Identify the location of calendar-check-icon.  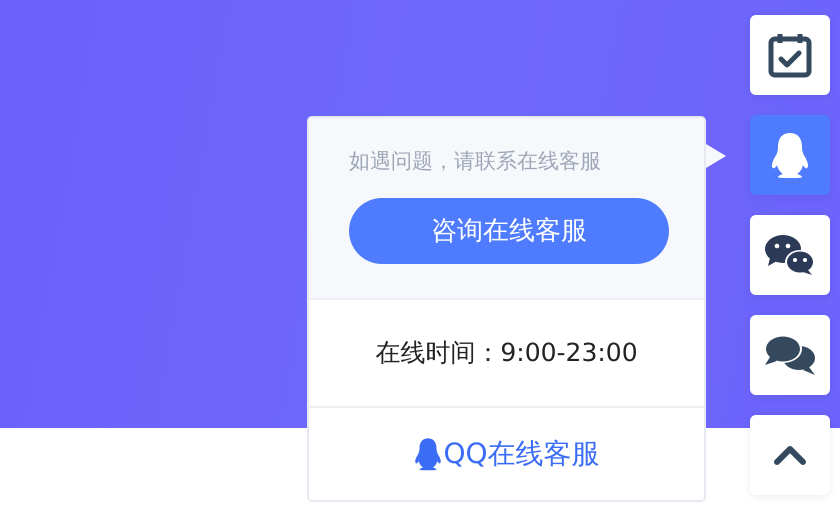
(790, 55).